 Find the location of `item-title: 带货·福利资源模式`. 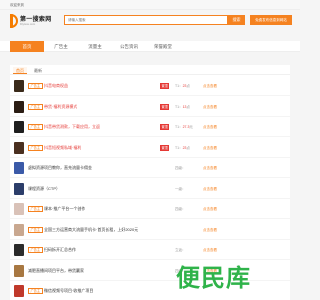

item-title: 带货·福利资源模式 is located at coordinates (60, 107).